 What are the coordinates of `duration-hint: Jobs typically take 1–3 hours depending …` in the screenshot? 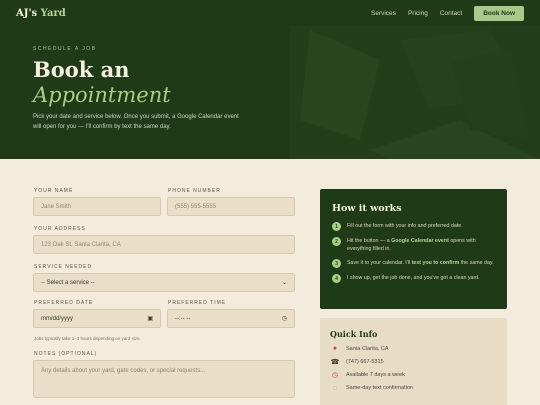 It's located at (87, 338).